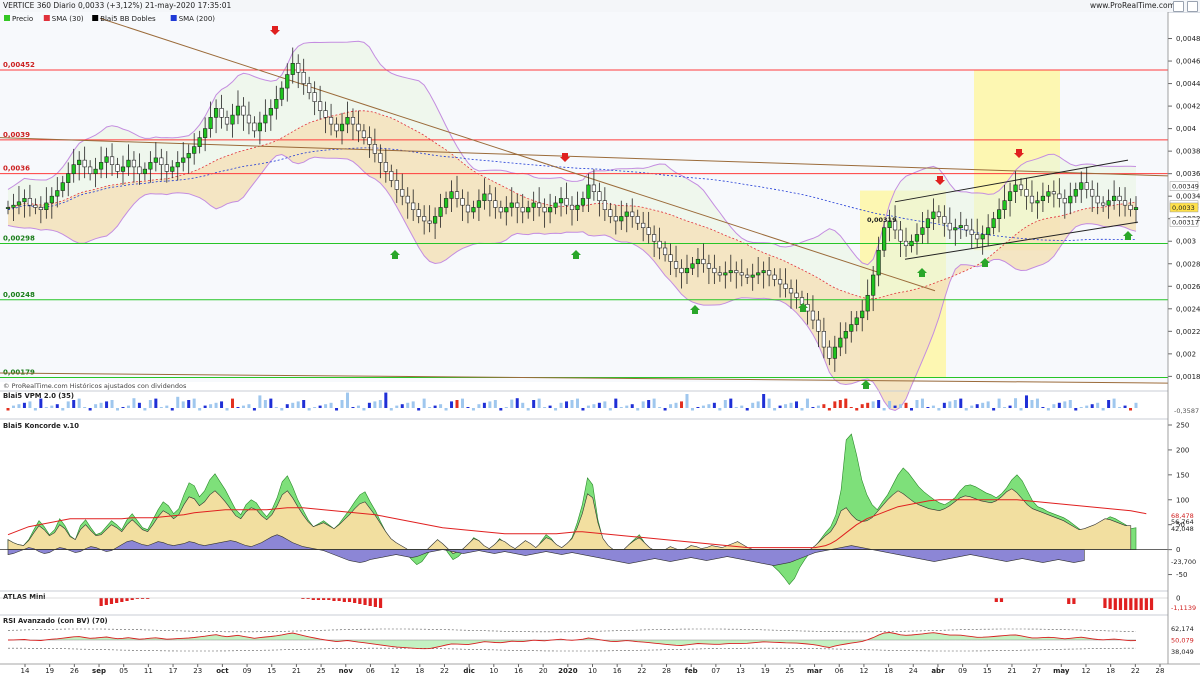 The image size is (1200, 675). I want to click on minimize-icon, so click(1178, 6).